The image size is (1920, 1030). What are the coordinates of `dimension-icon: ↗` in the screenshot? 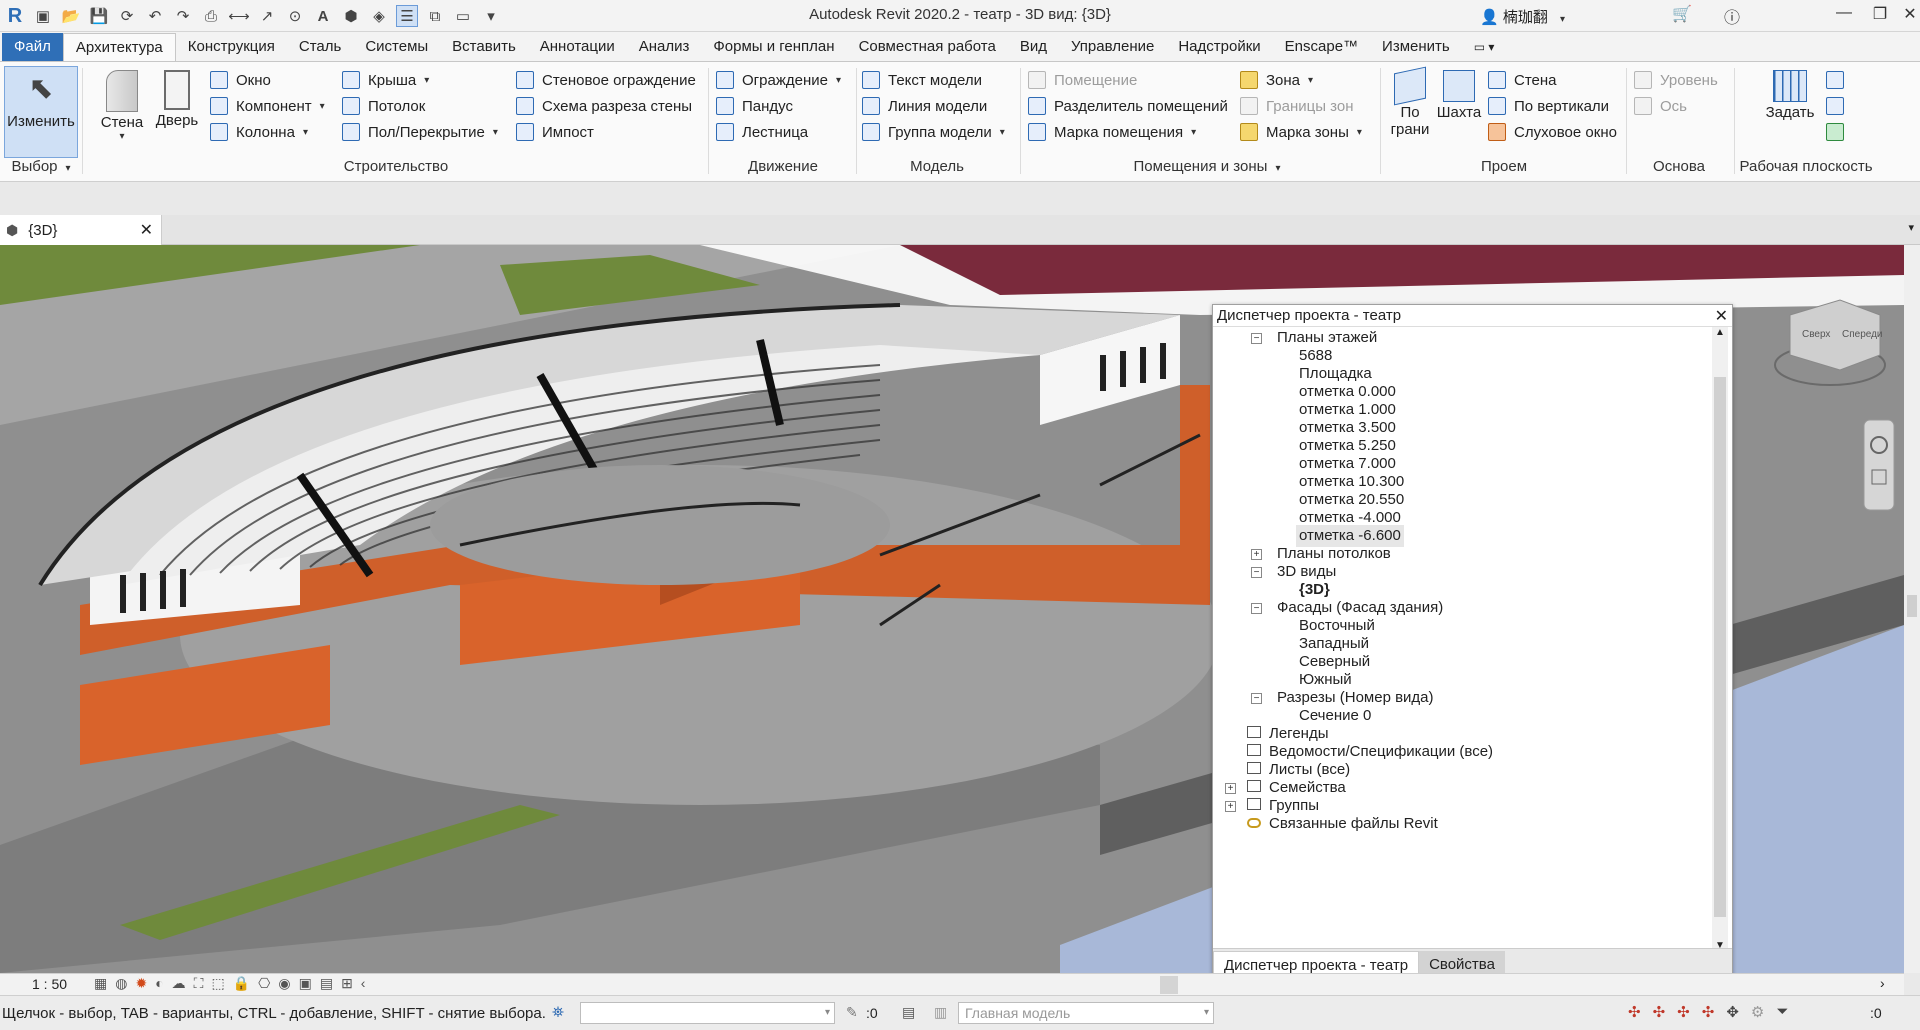 It's located at (267, 16).